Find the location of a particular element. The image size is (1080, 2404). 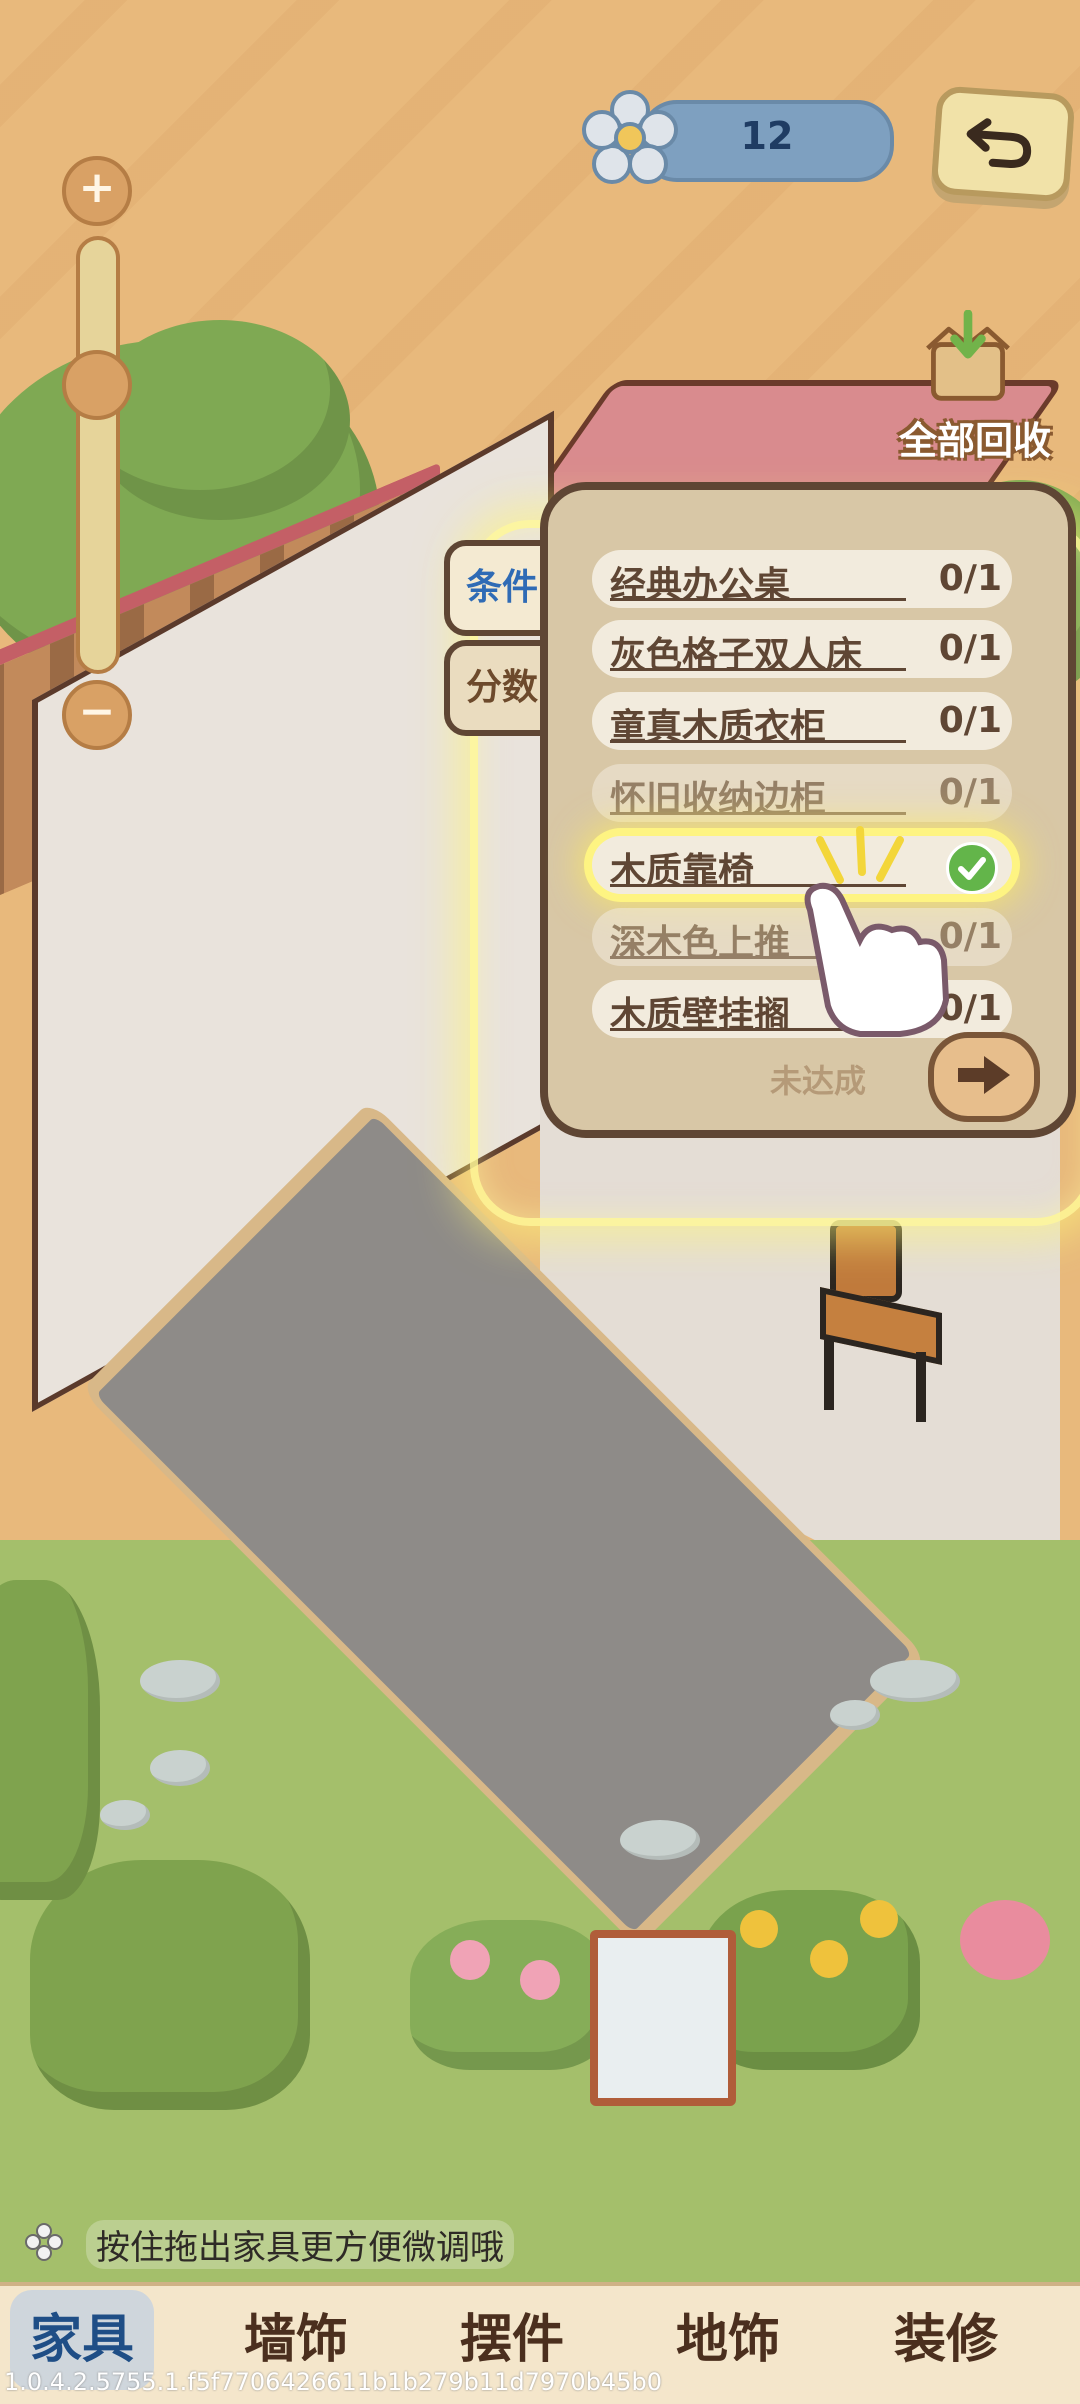

recycle-all-button: 全部回收 is located at coordinates (970, 386).